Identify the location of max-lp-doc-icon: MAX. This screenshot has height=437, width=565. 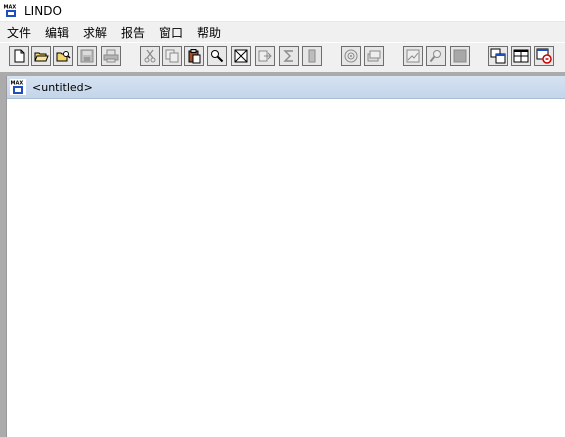
(18, 87).